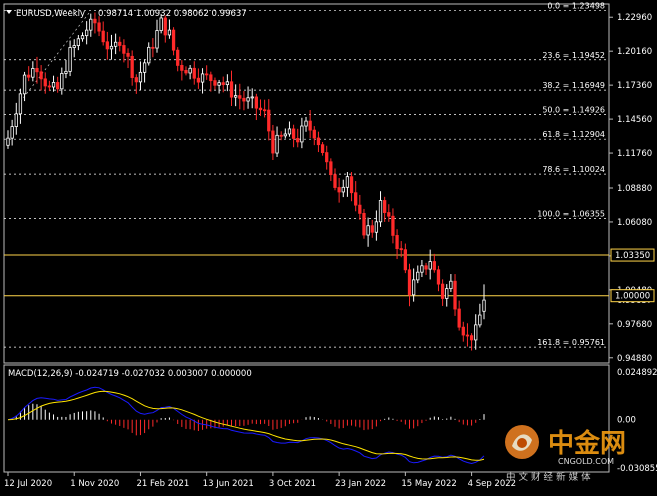 Image resolution: width=657 pixels, height=496 pixels. I want to click on macd-axis-label: 0.00, so click(626, 421).